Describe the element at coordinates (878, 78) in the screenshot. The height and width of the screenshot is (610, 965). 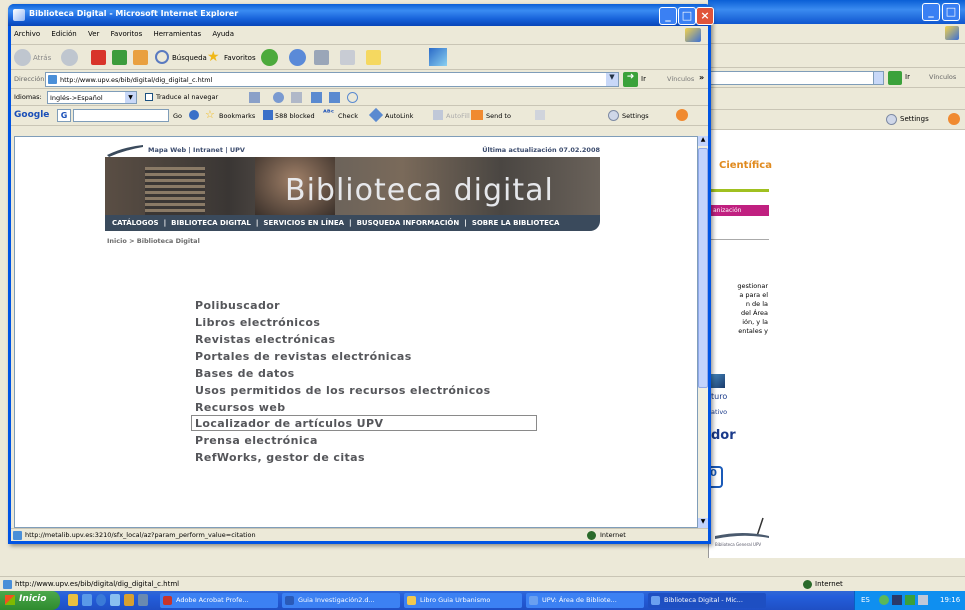
I see `address-dropdown-button` at that location.